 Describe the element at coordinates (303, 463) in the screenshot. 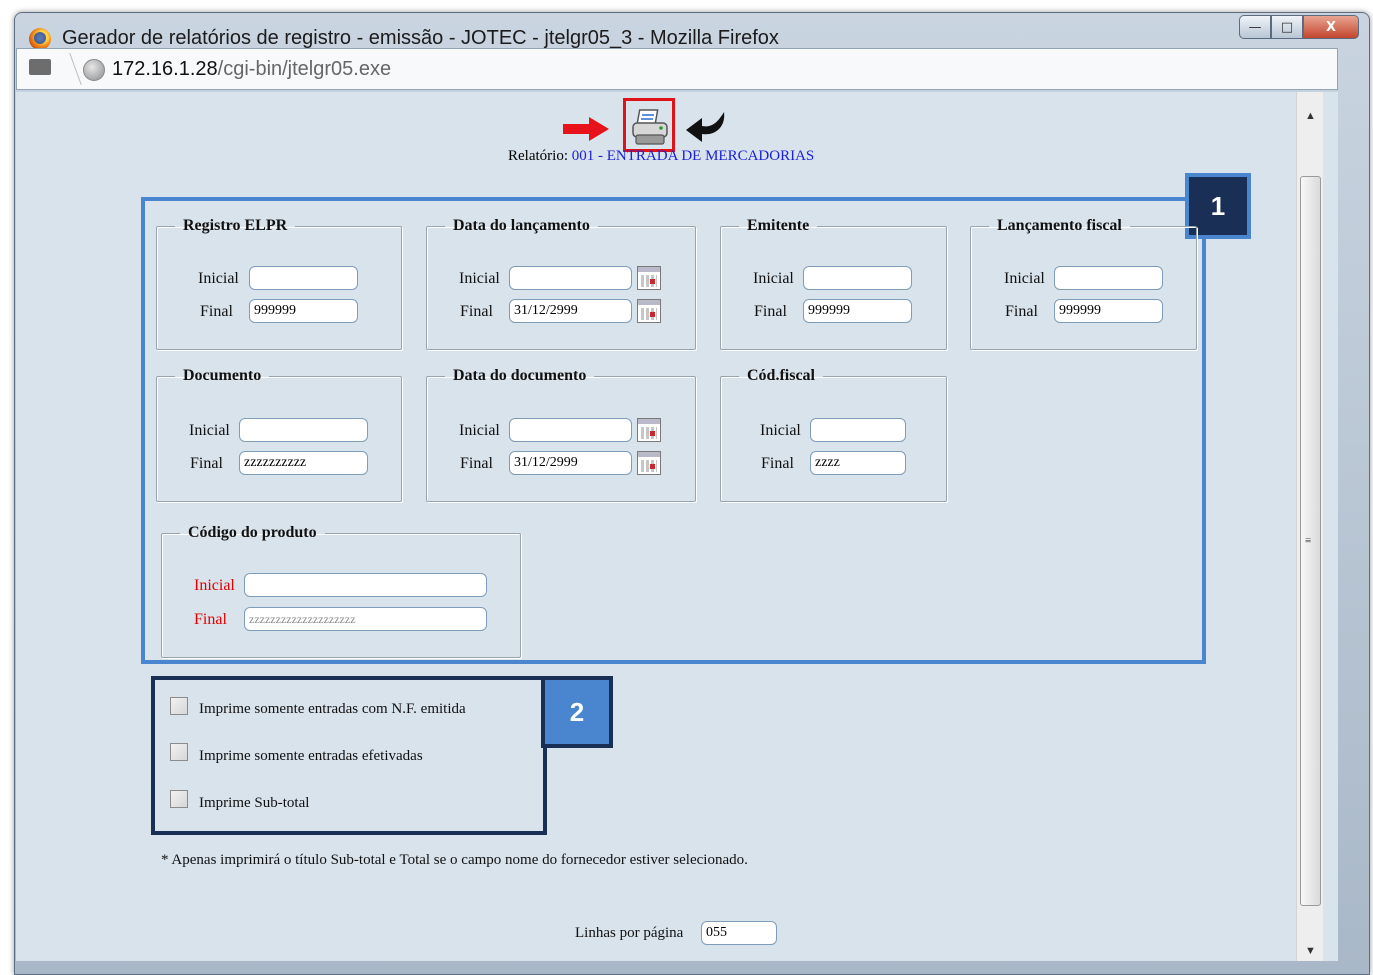

I see `documento-final-input` at that location.